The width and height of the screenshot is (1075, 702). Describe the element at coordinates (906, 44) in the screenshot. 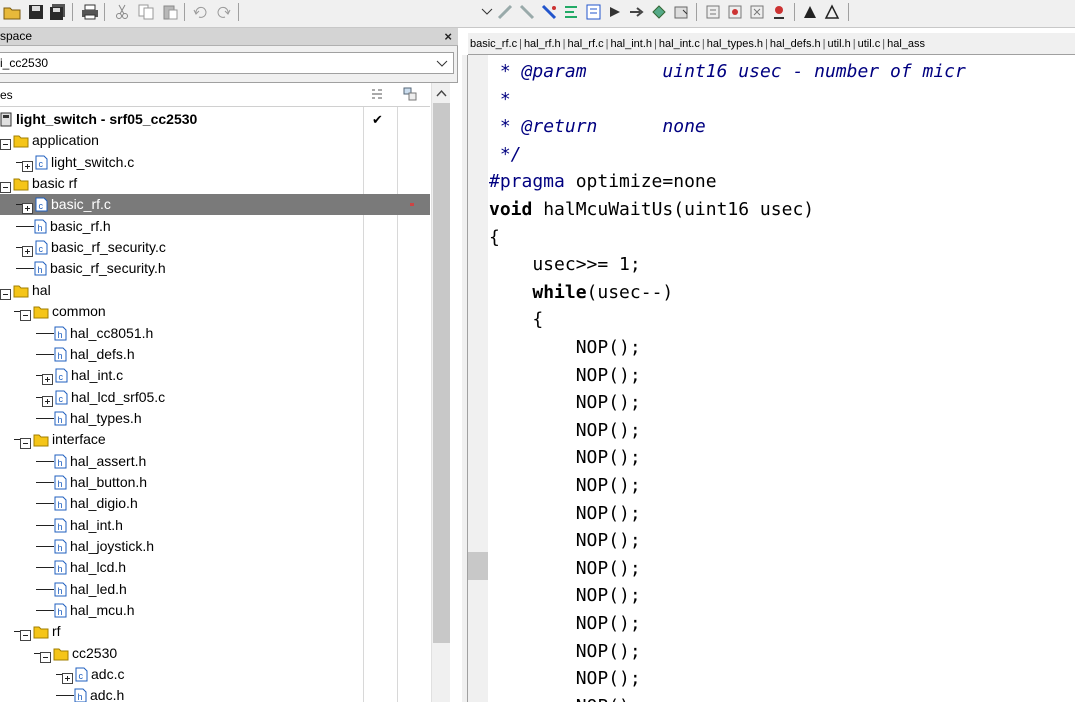

I see `editor-tab: hal_ass` at that location.